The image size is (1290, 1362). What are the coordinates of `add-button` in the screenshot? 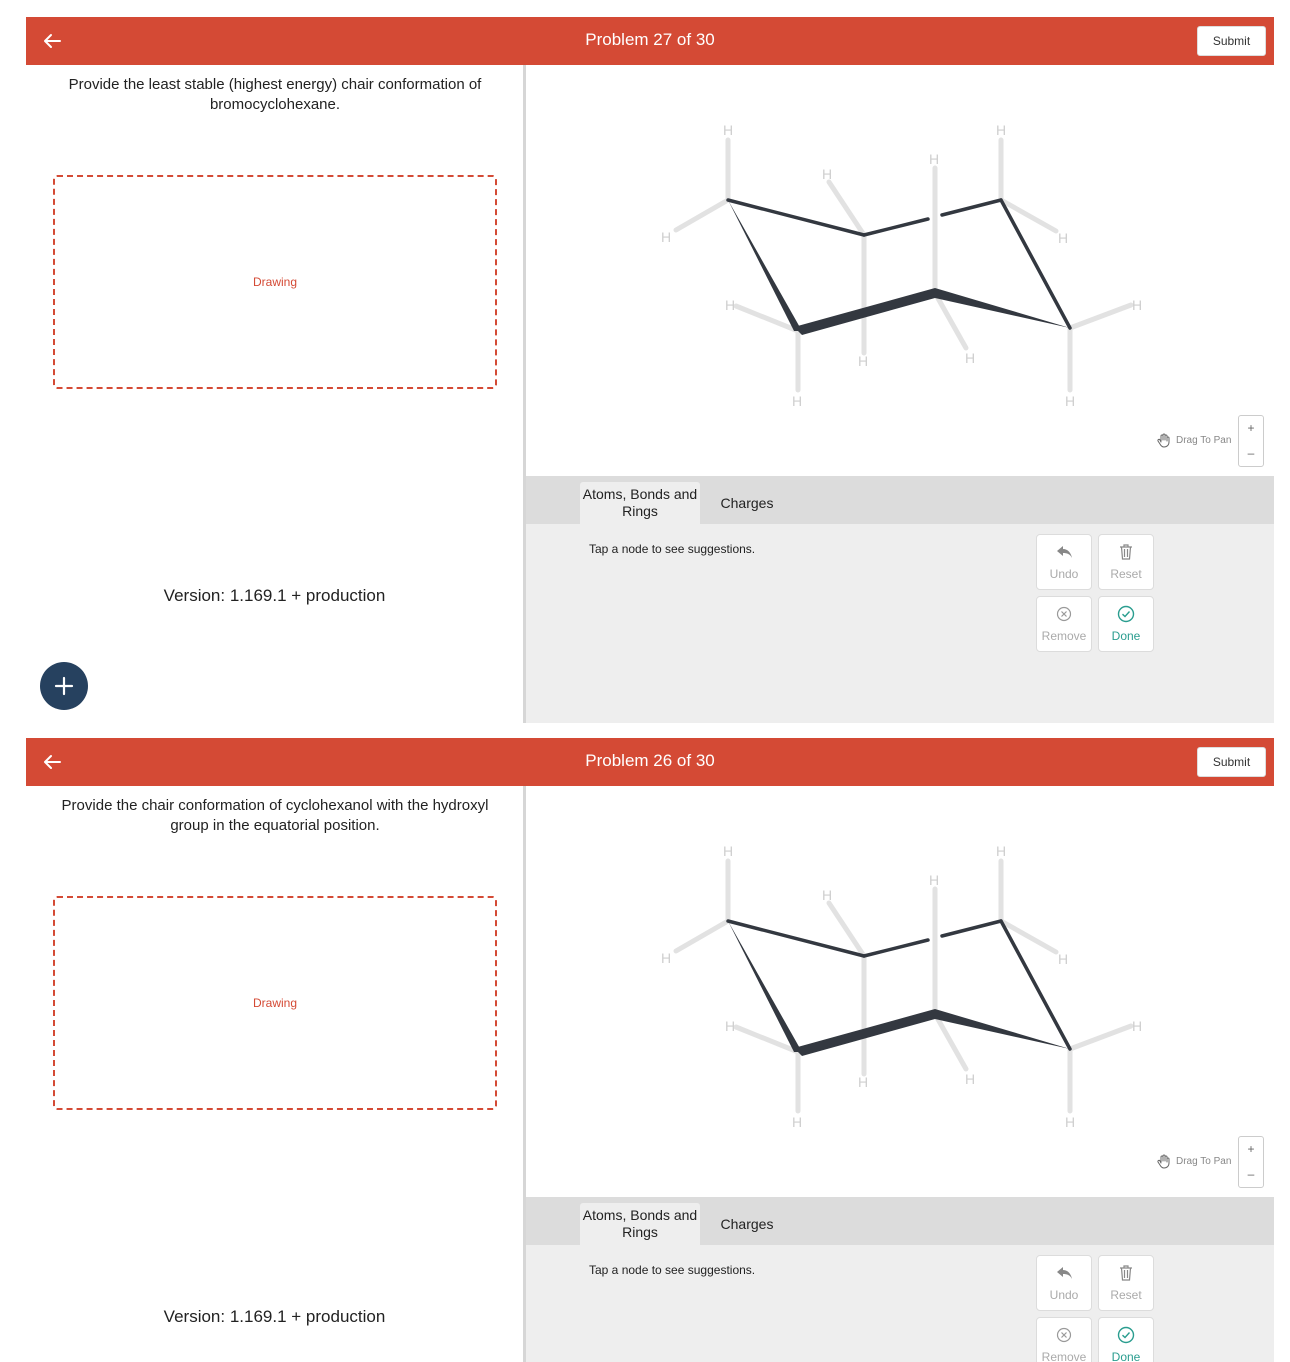 It's located at (64, 686).